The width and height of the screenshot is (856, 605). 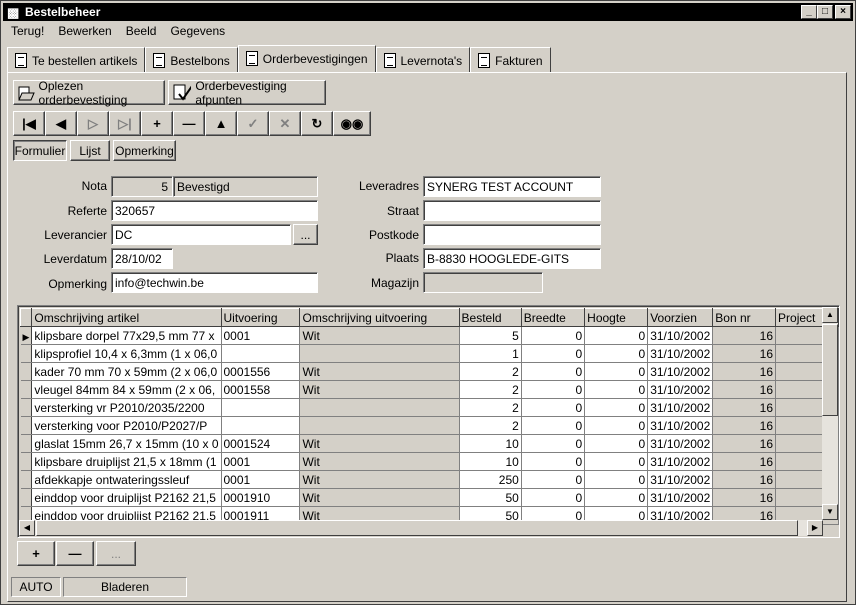 I want to click on last-record-button: ▷|, so click(x=125, y=123).